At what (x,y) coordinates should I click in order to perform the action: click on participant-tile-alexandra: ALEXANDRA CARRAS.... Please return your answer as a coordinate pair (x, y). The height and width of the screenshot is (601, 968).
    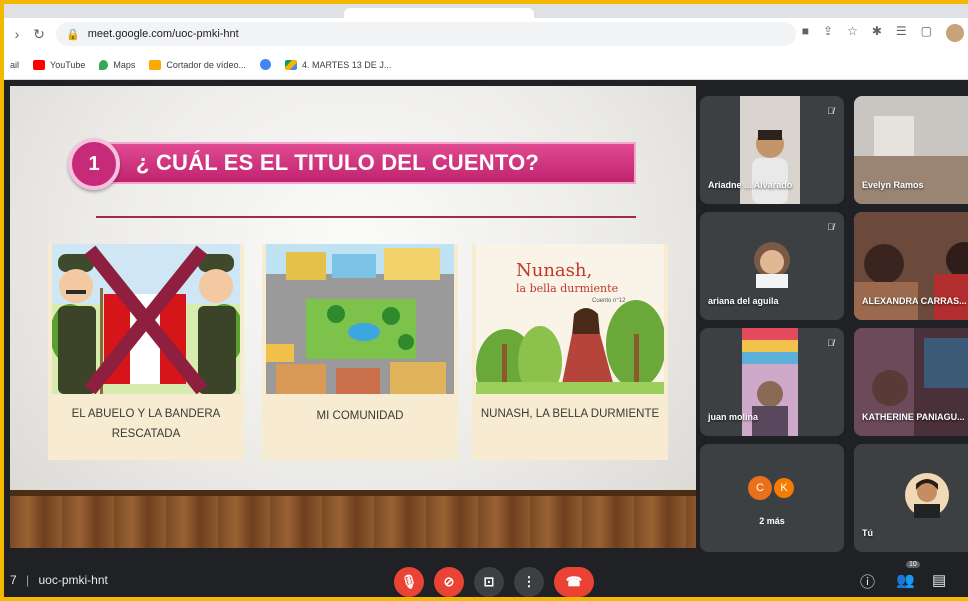
    Looking at the image, I should click on (911, 266).